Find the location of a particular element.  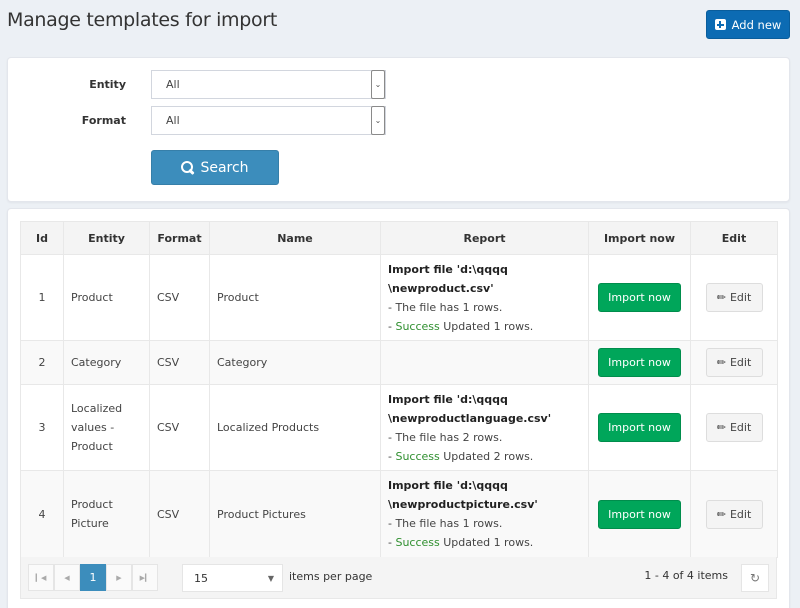

column-header-report: Report is located at coordinates (484, 238).